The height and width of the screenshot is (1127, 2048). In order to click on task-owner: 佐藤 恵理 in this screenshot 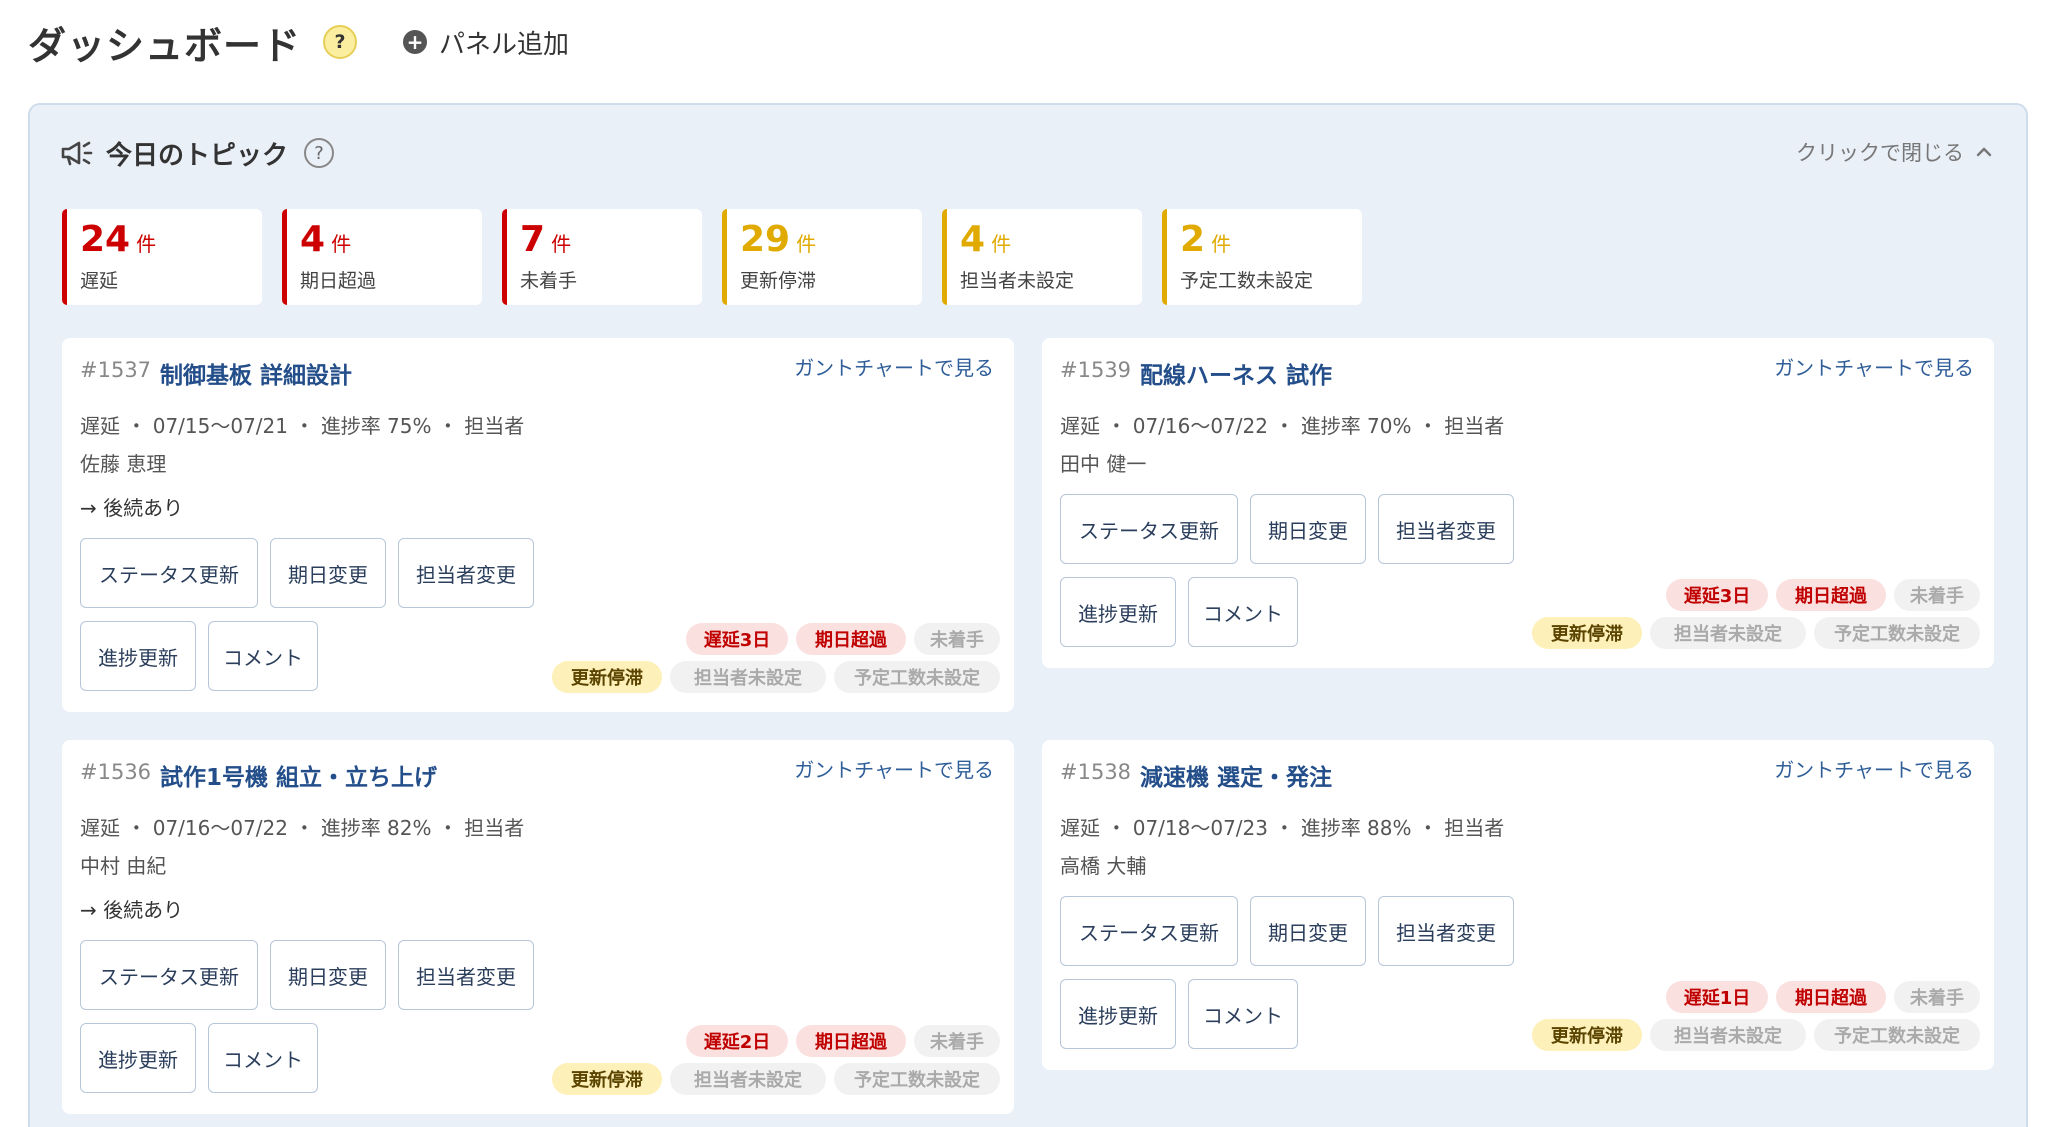, I will do `click(123, 464)`.